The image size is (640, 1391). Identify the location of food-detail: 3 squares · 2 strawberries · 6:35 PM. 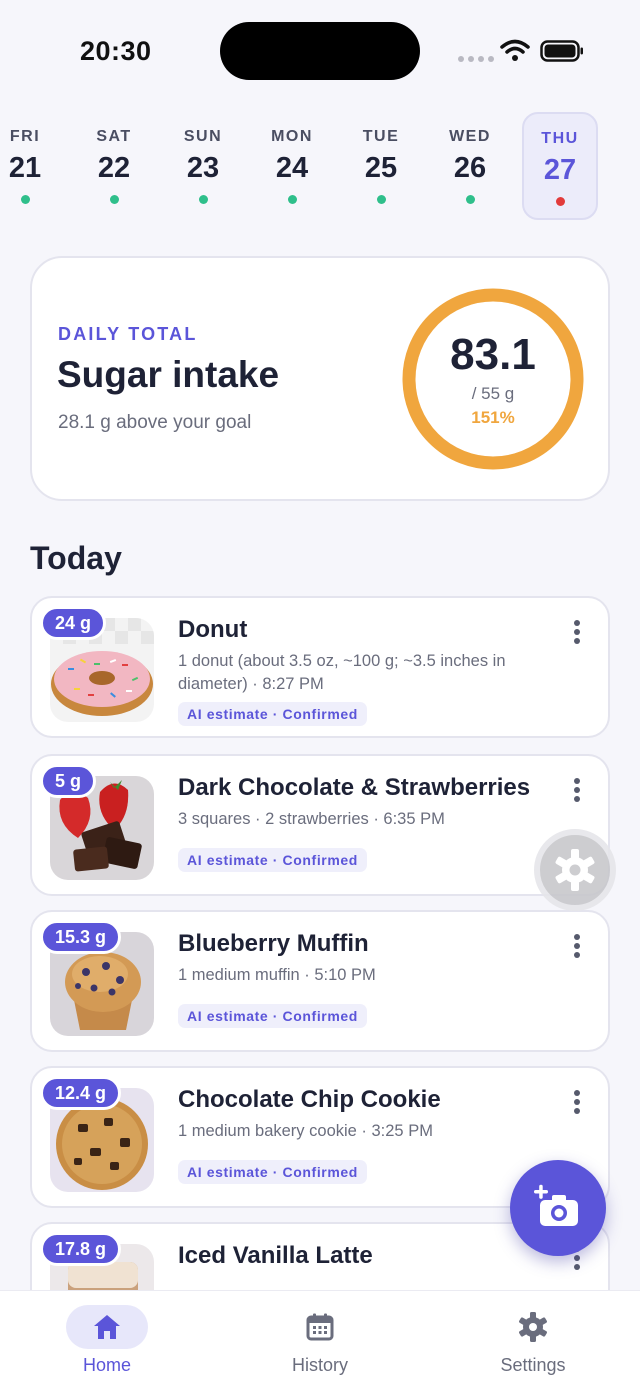
(311, 819).